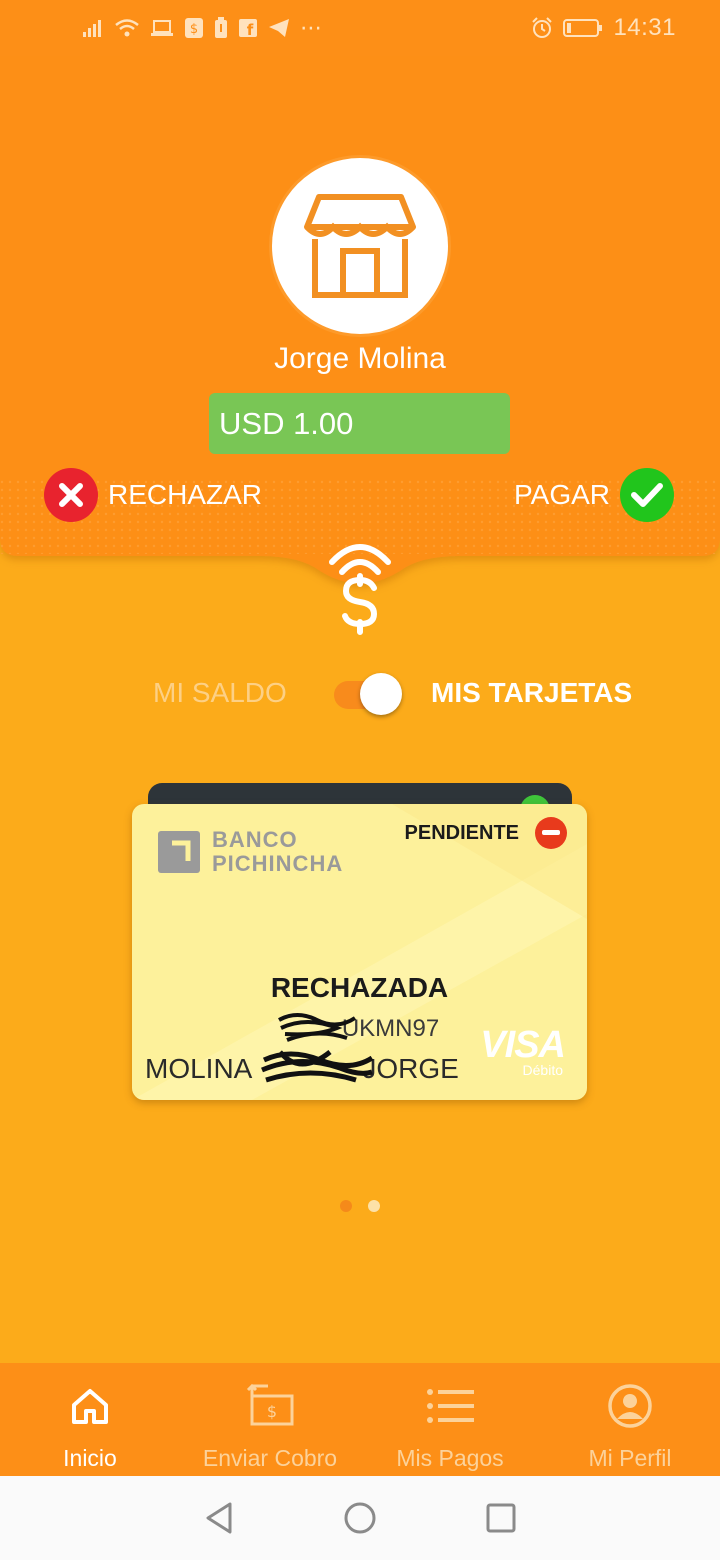 The width and height of the screenshot is (720, 1560). I want to click on pay-button: PAGAR, so click(594, 495).